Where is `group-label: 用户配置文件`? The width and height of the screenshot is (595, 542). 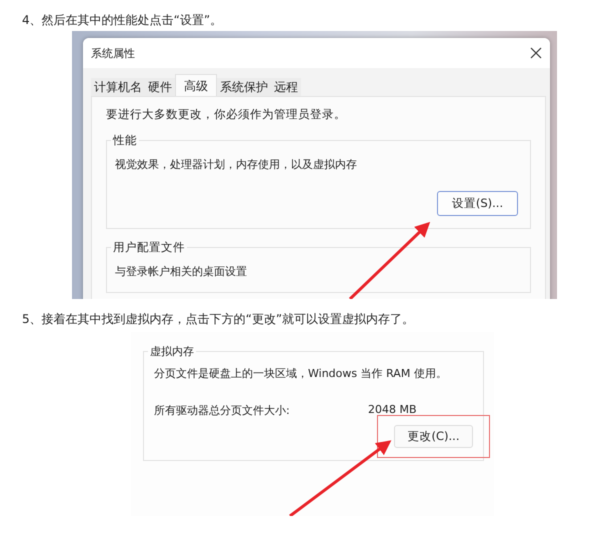 group-label: 用户配置文件 is located at coordinates (149, 247).